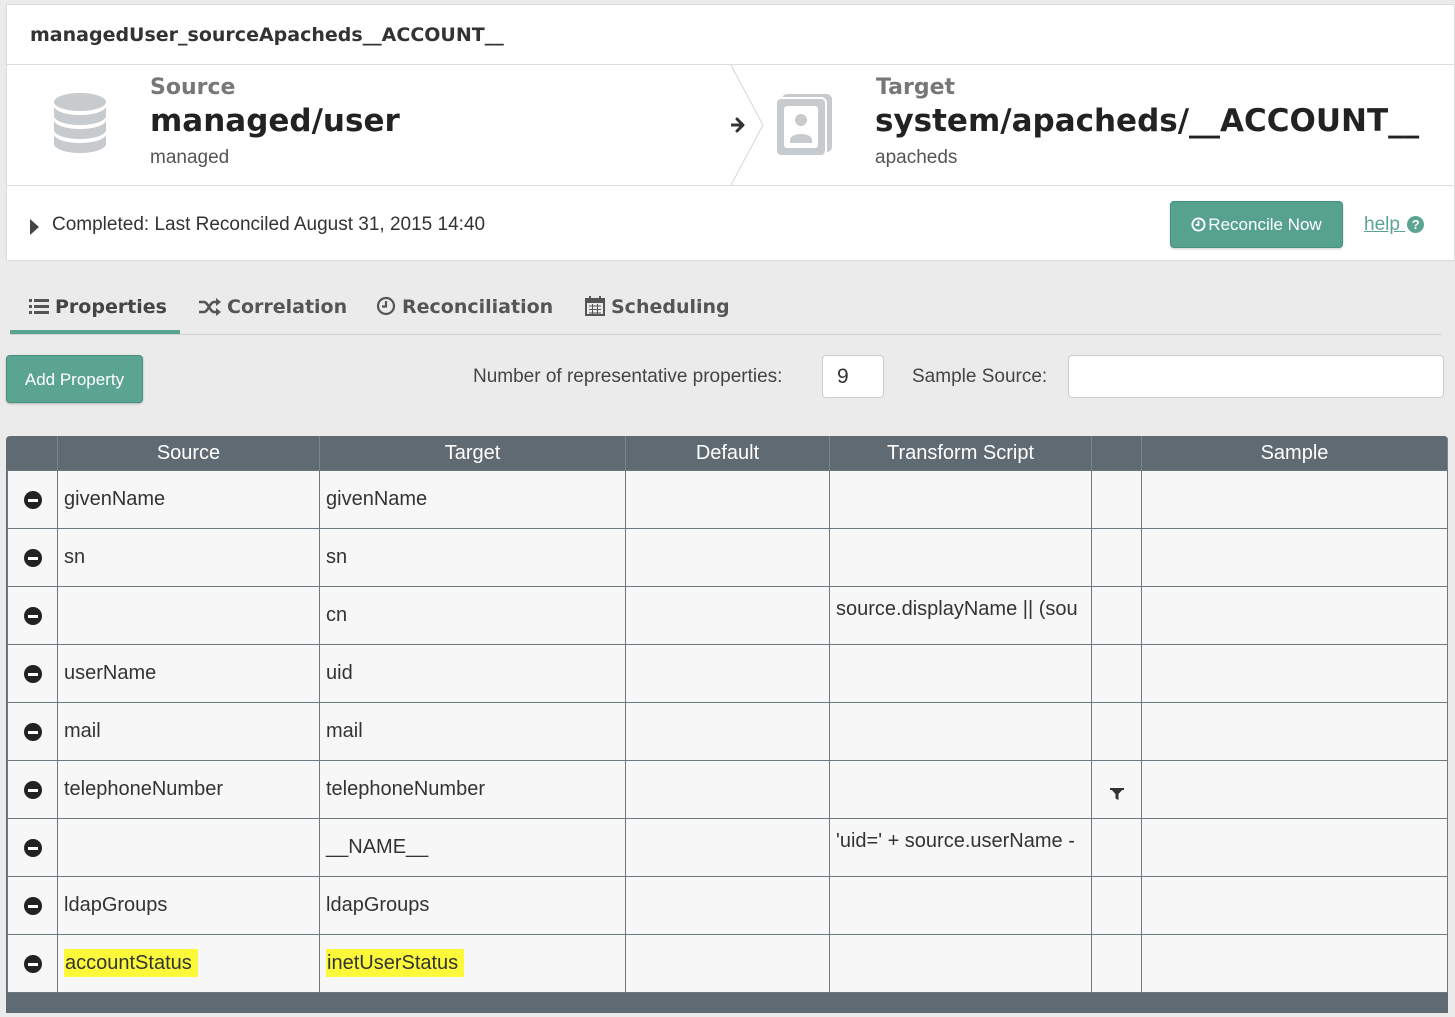 The image size is (1455, 1017). What do you see at coordinates (273, 309) in the screenshot?
I see `tab-correlation: Correlation` at bounding box center [273, 309].